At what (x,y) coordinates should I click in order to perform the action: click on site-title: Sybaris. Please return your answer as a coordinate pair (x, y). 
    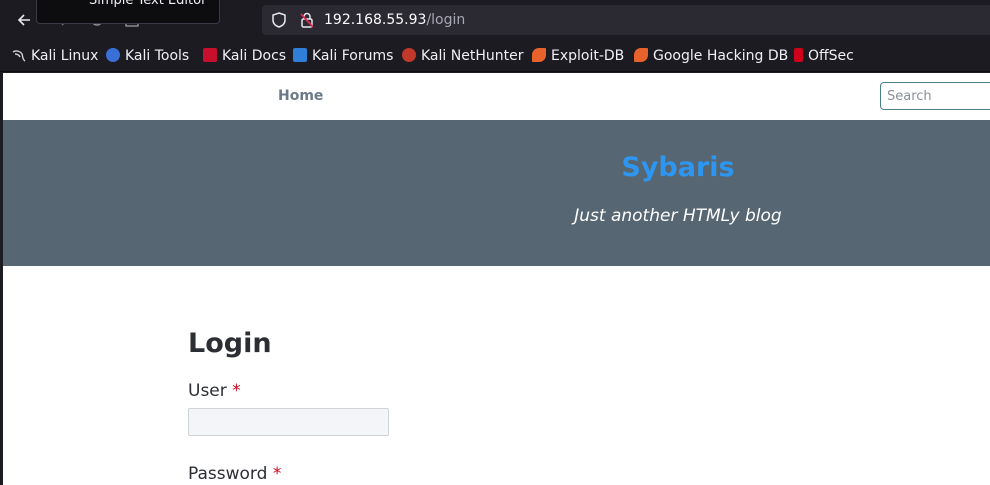
    Looking at the image, I should click on (496, 167).